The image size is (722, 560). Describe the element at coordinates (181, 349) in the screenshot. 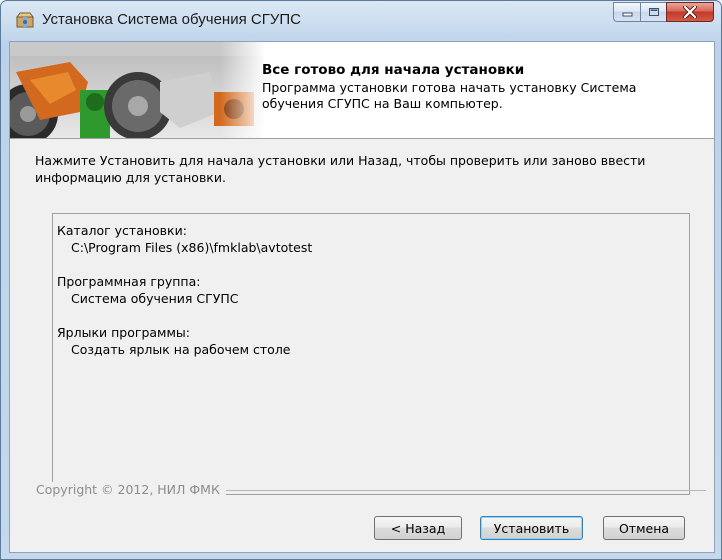

I see `memo-shortcuts-value: Создать ярлык на рабочем столе` at that location.